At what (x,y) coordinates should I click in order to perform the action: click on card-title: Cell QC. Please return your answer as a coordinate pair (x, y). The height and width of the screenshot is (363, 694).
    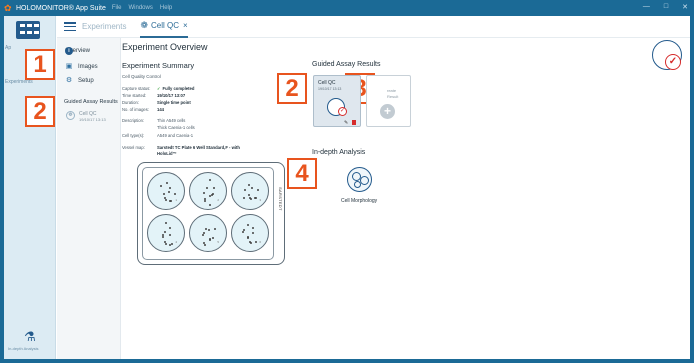
    Looking at the image, I should click on (327, 83).